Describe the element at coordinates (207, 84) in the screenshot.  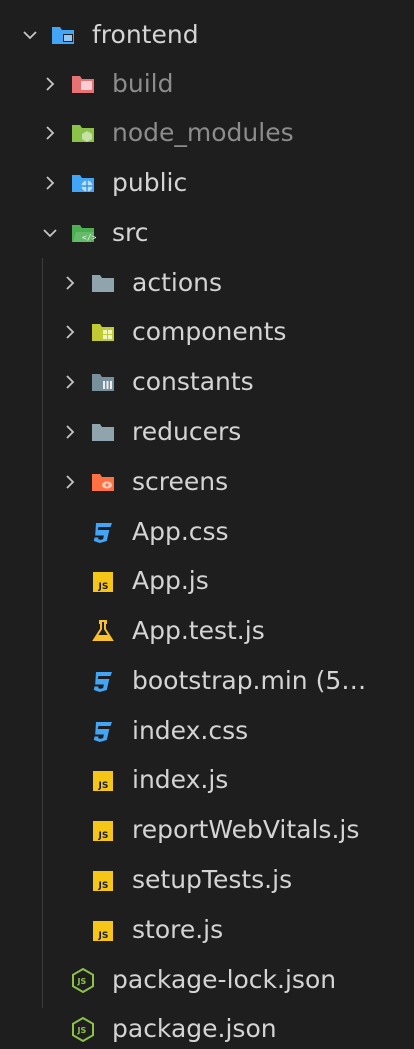
I see `tree-item-build: build` at that location.